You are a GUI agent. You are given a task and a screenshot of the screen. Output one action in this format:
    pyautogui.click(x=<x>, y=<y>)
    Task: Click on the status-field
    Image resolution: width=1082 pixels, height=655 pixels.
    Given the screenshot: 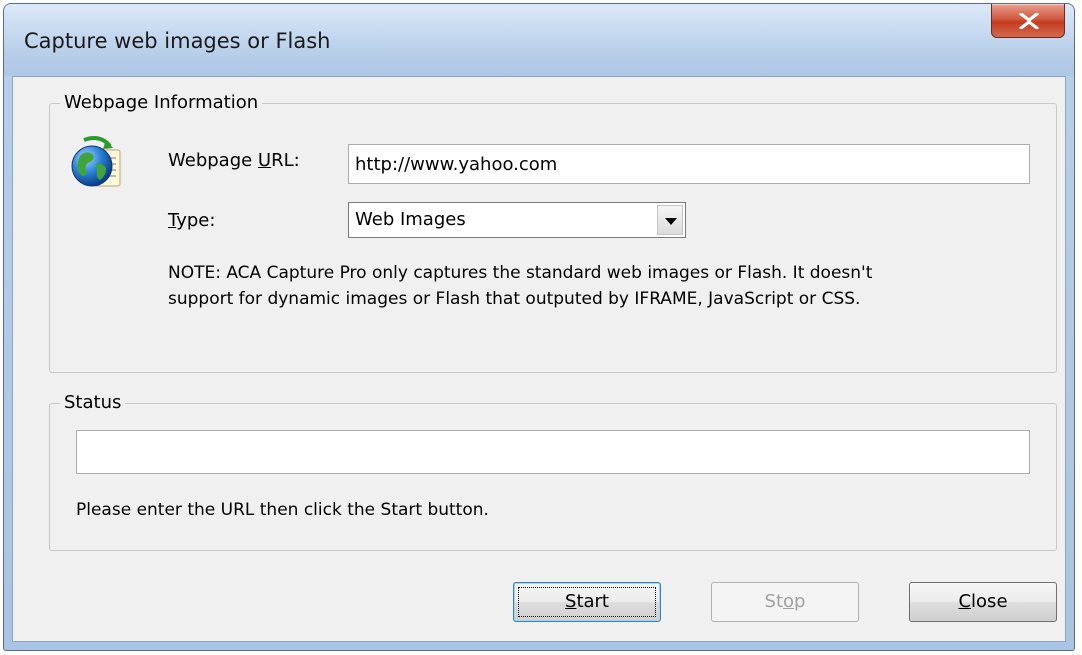 What is the action you would take?
    pyautogui.click(x=553, y=452)
    